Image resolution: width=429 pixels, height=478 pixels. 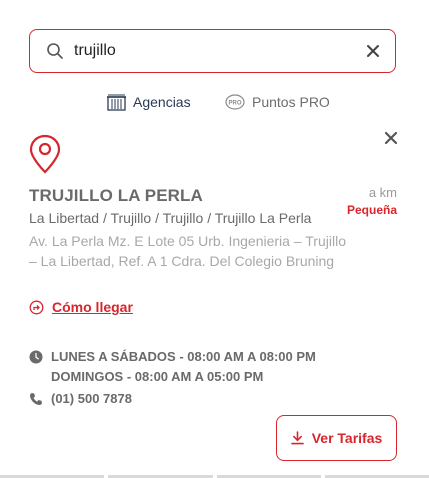 I want to click on search-icon, so click(x=55, y=51).